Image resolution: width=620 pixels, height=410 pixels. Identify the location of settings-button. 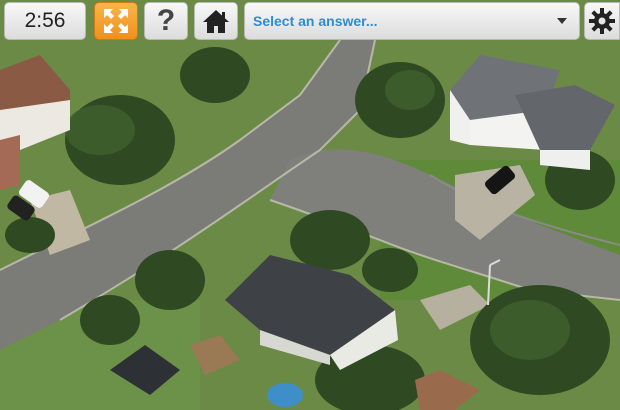
(602, 21).